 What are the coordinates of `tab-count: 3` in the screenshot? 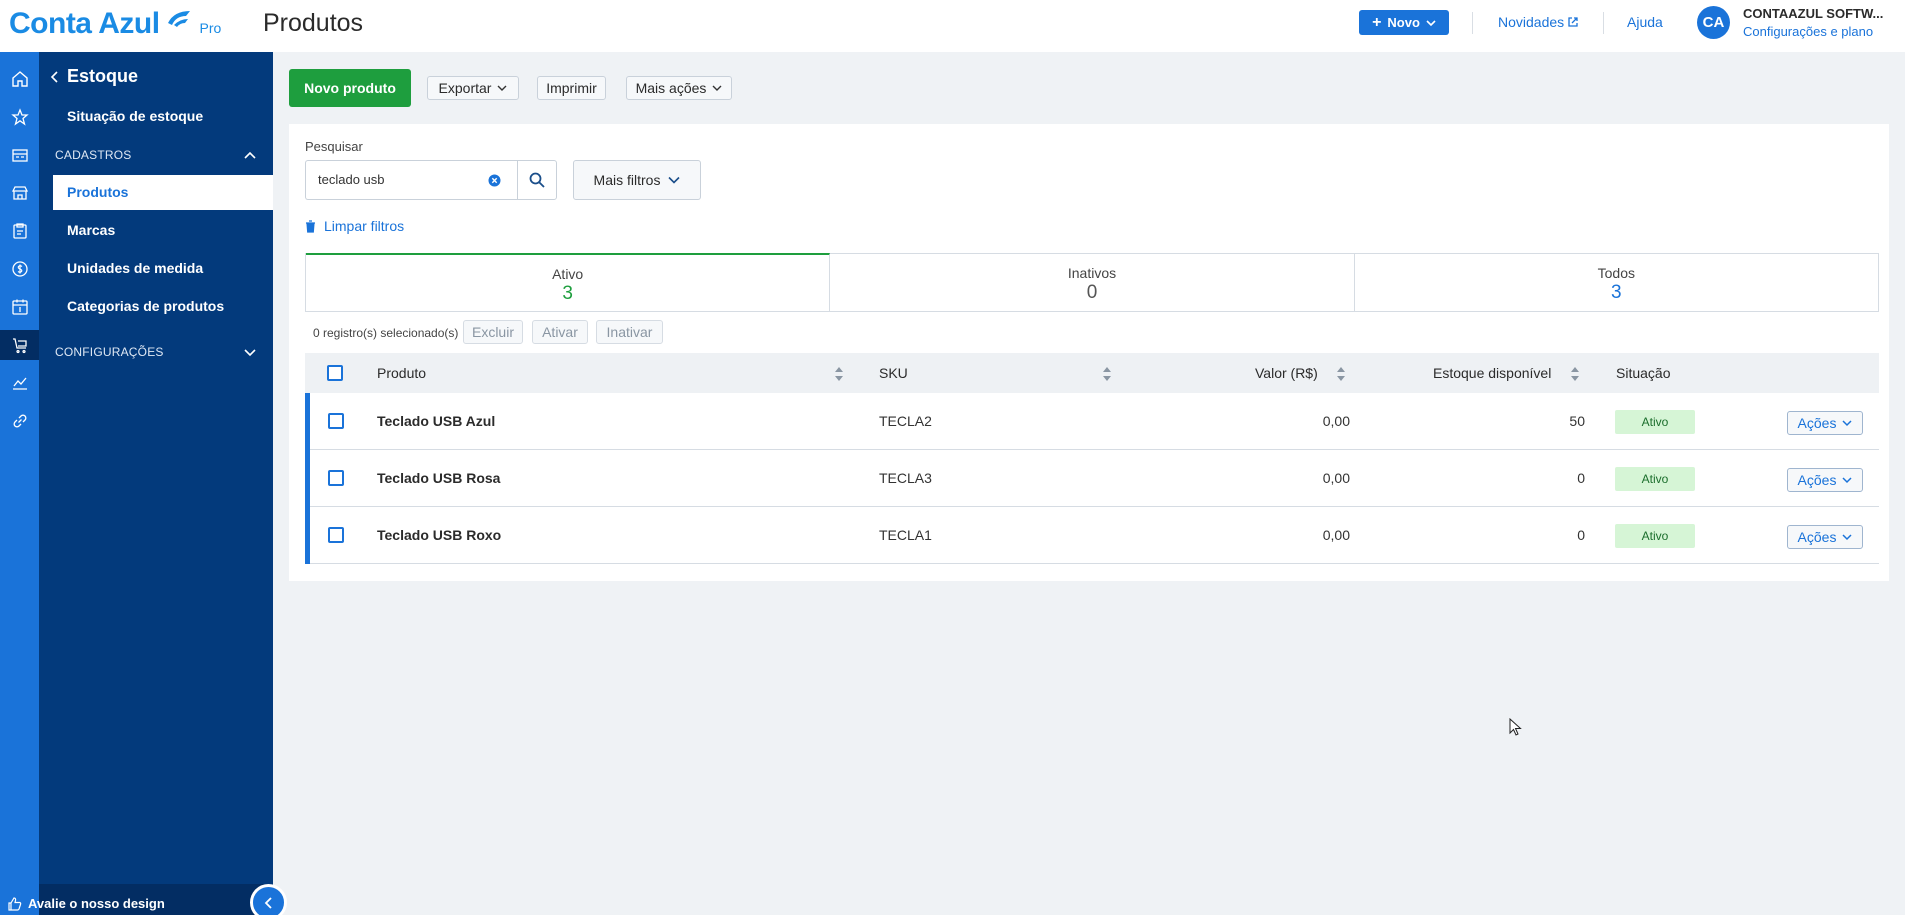 It's located at (567, 293).